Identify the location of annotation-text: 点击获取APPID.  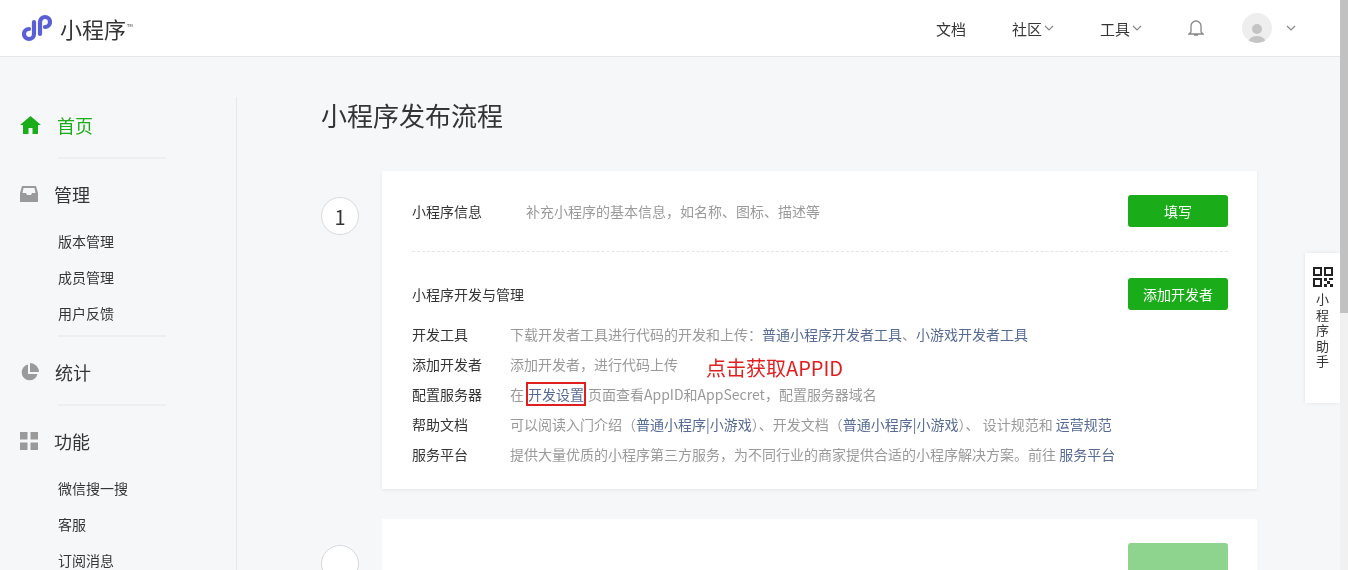
(775, 367).